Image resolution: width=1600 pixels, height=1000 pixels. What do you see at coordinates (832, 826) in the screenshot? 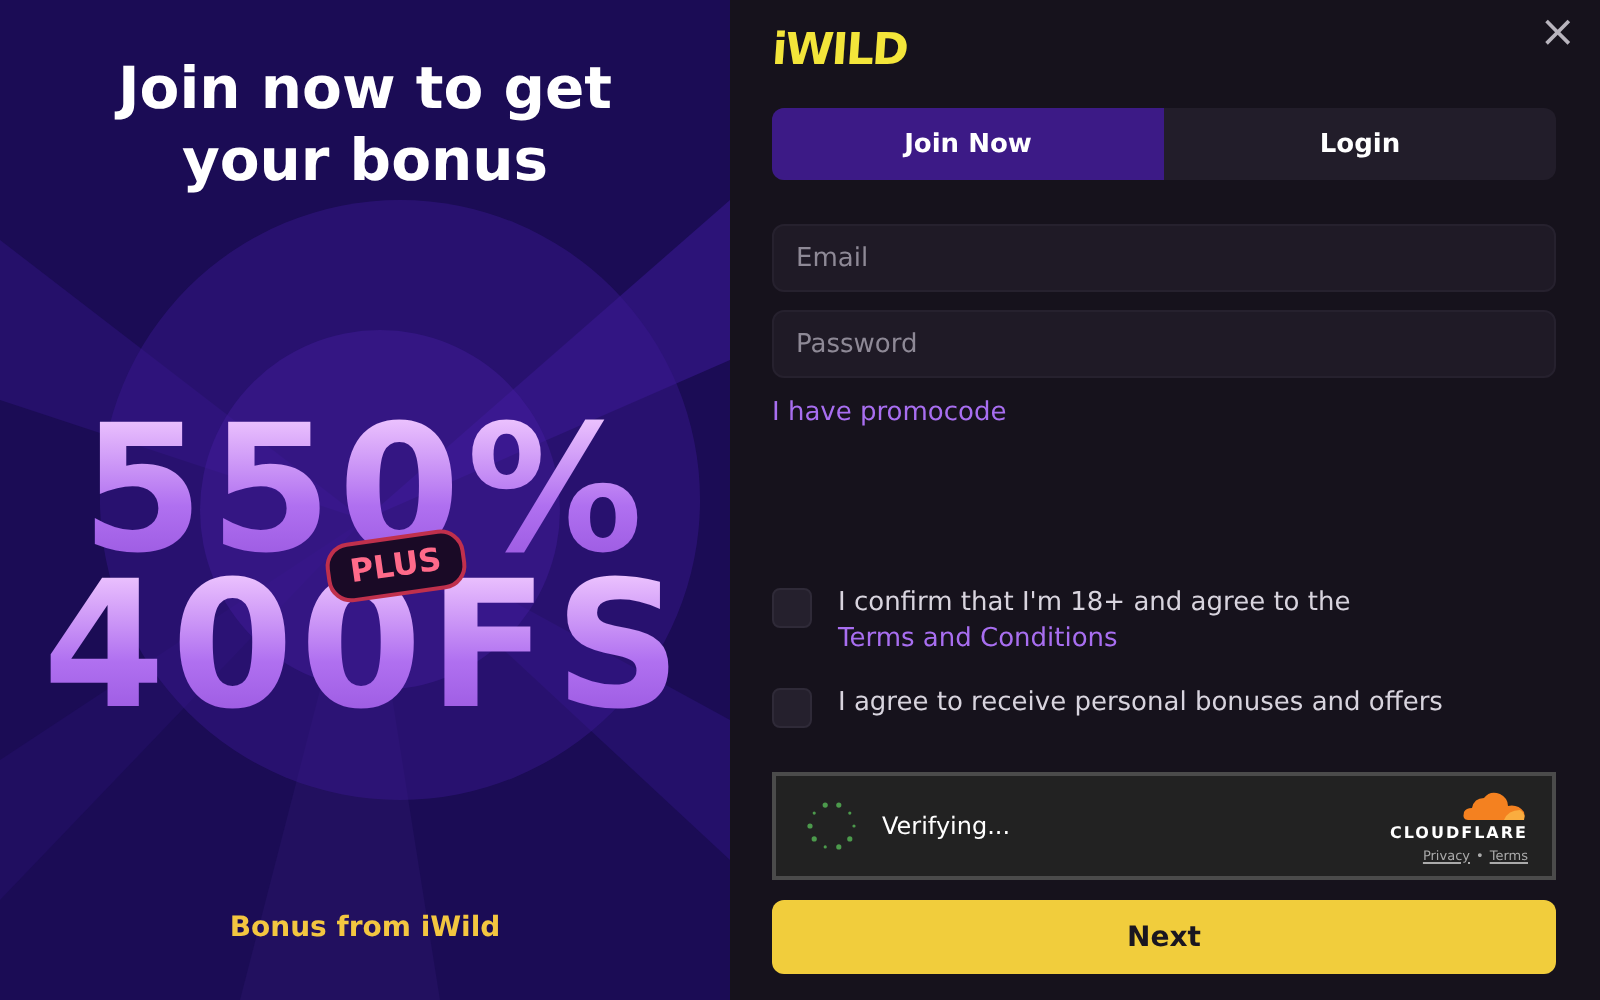
I see `loading-spinner-icon` at bounding box center [832, 826].